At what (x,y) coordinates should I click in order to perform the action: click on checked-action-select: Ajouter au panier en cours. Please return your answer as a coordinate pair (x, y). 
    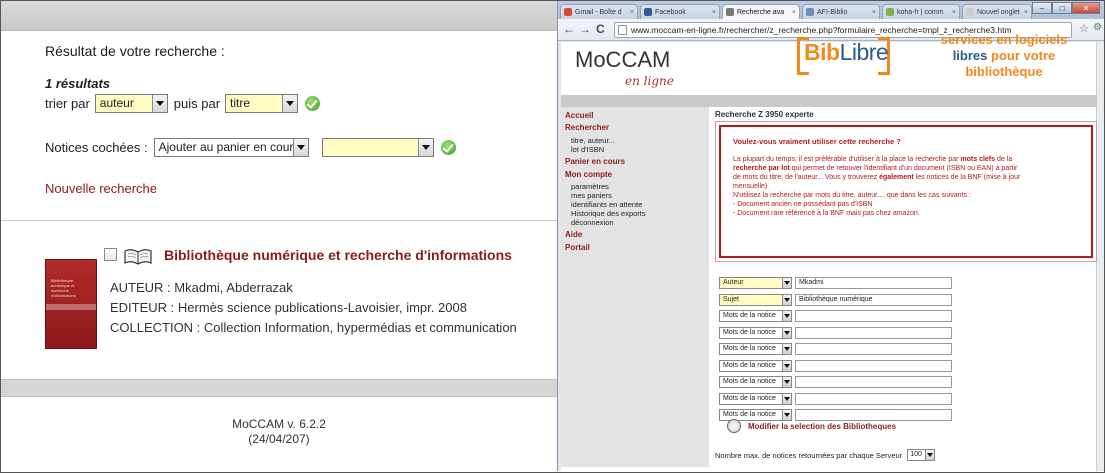
    Looking at the image, I should click on (231, 147).